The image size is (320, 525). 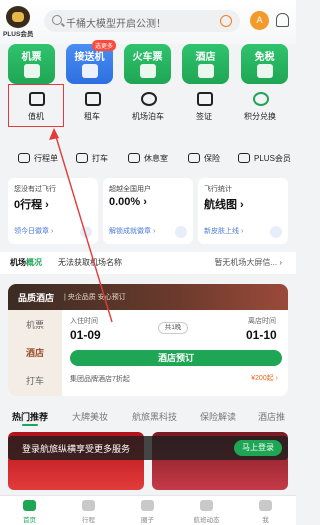 I want to click on stat-link: 新皮肤上线 ›, so click(x=223, y=231).